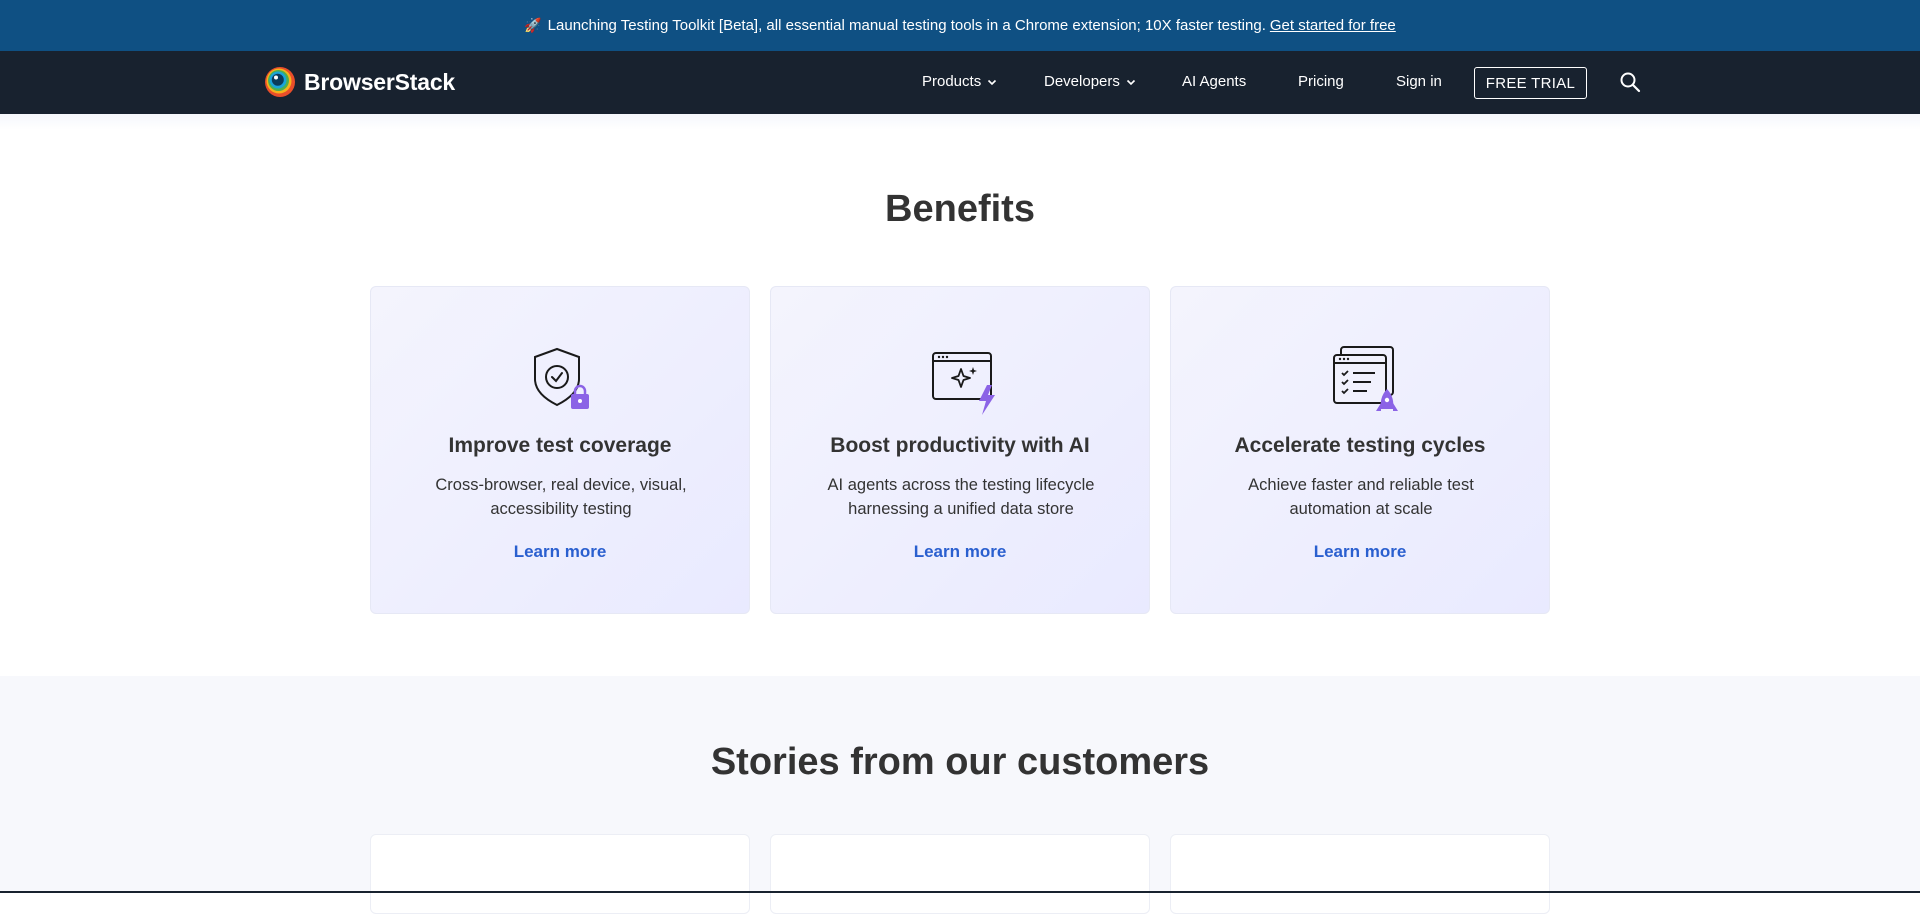  I want to click on brand-logo: BrowserStack, so click(359, 82).